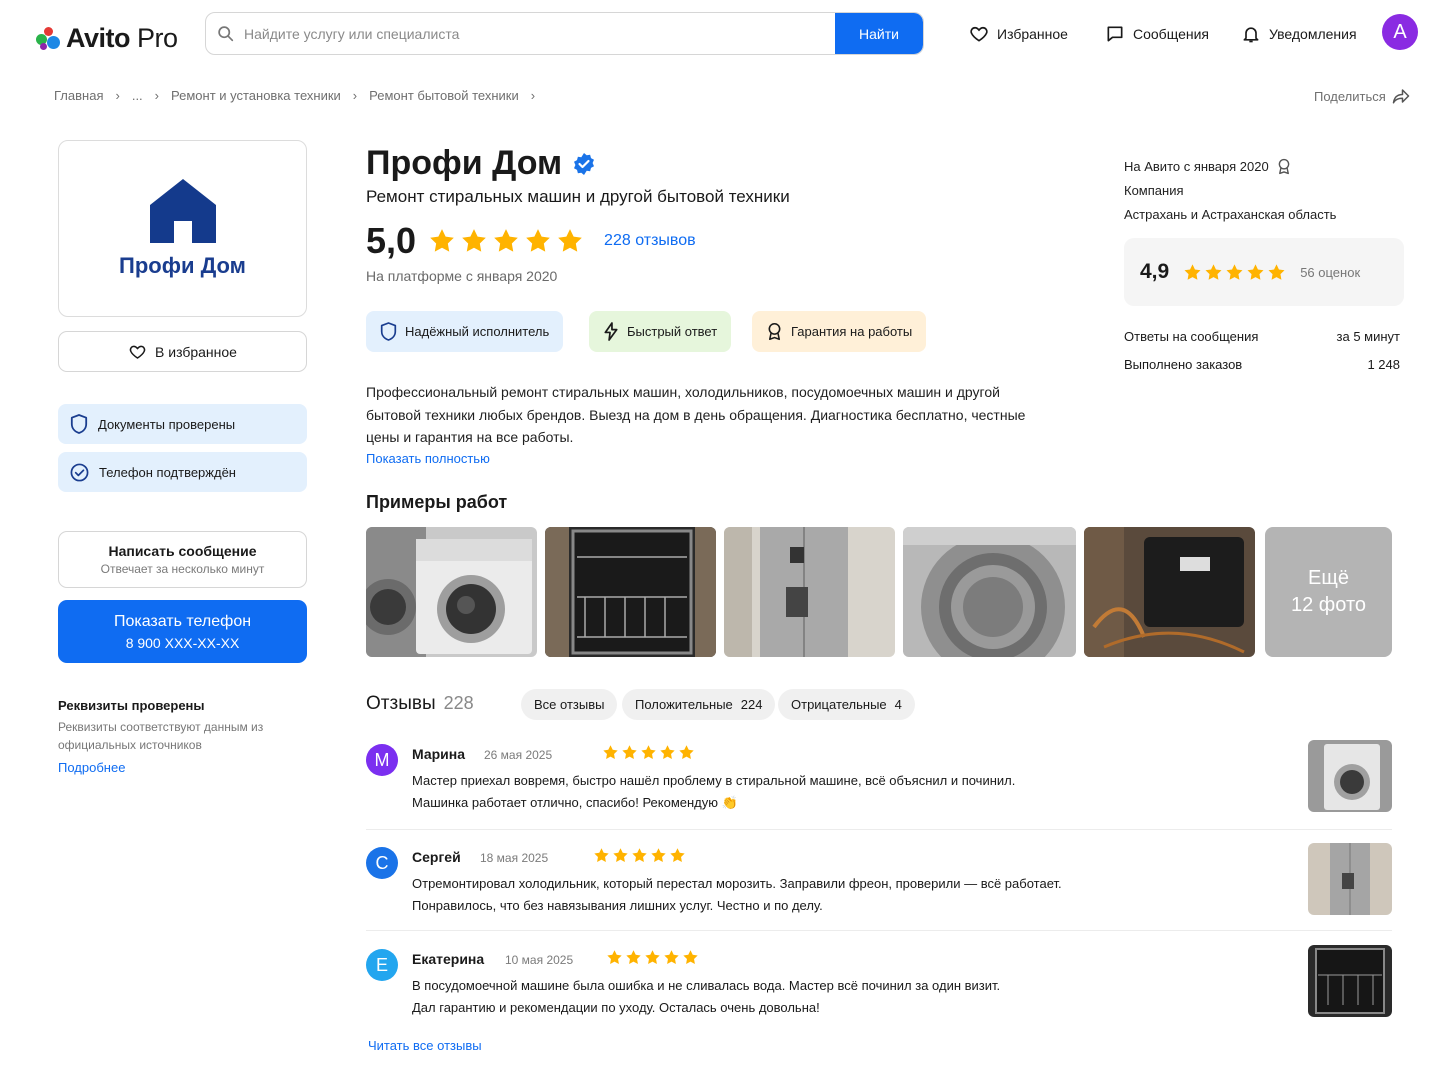 The width and height of the screenshot is (1448, 1086). I want to click on nav-favorites-label: Избранное, so click(1032, 33).